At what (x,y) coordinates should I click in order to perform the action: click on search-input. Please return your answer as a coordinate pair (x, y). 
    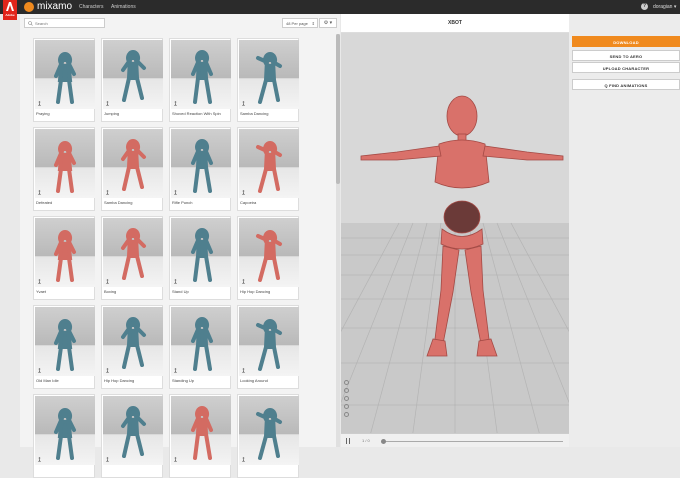
    Looking at the image, I should click on (69, 23).